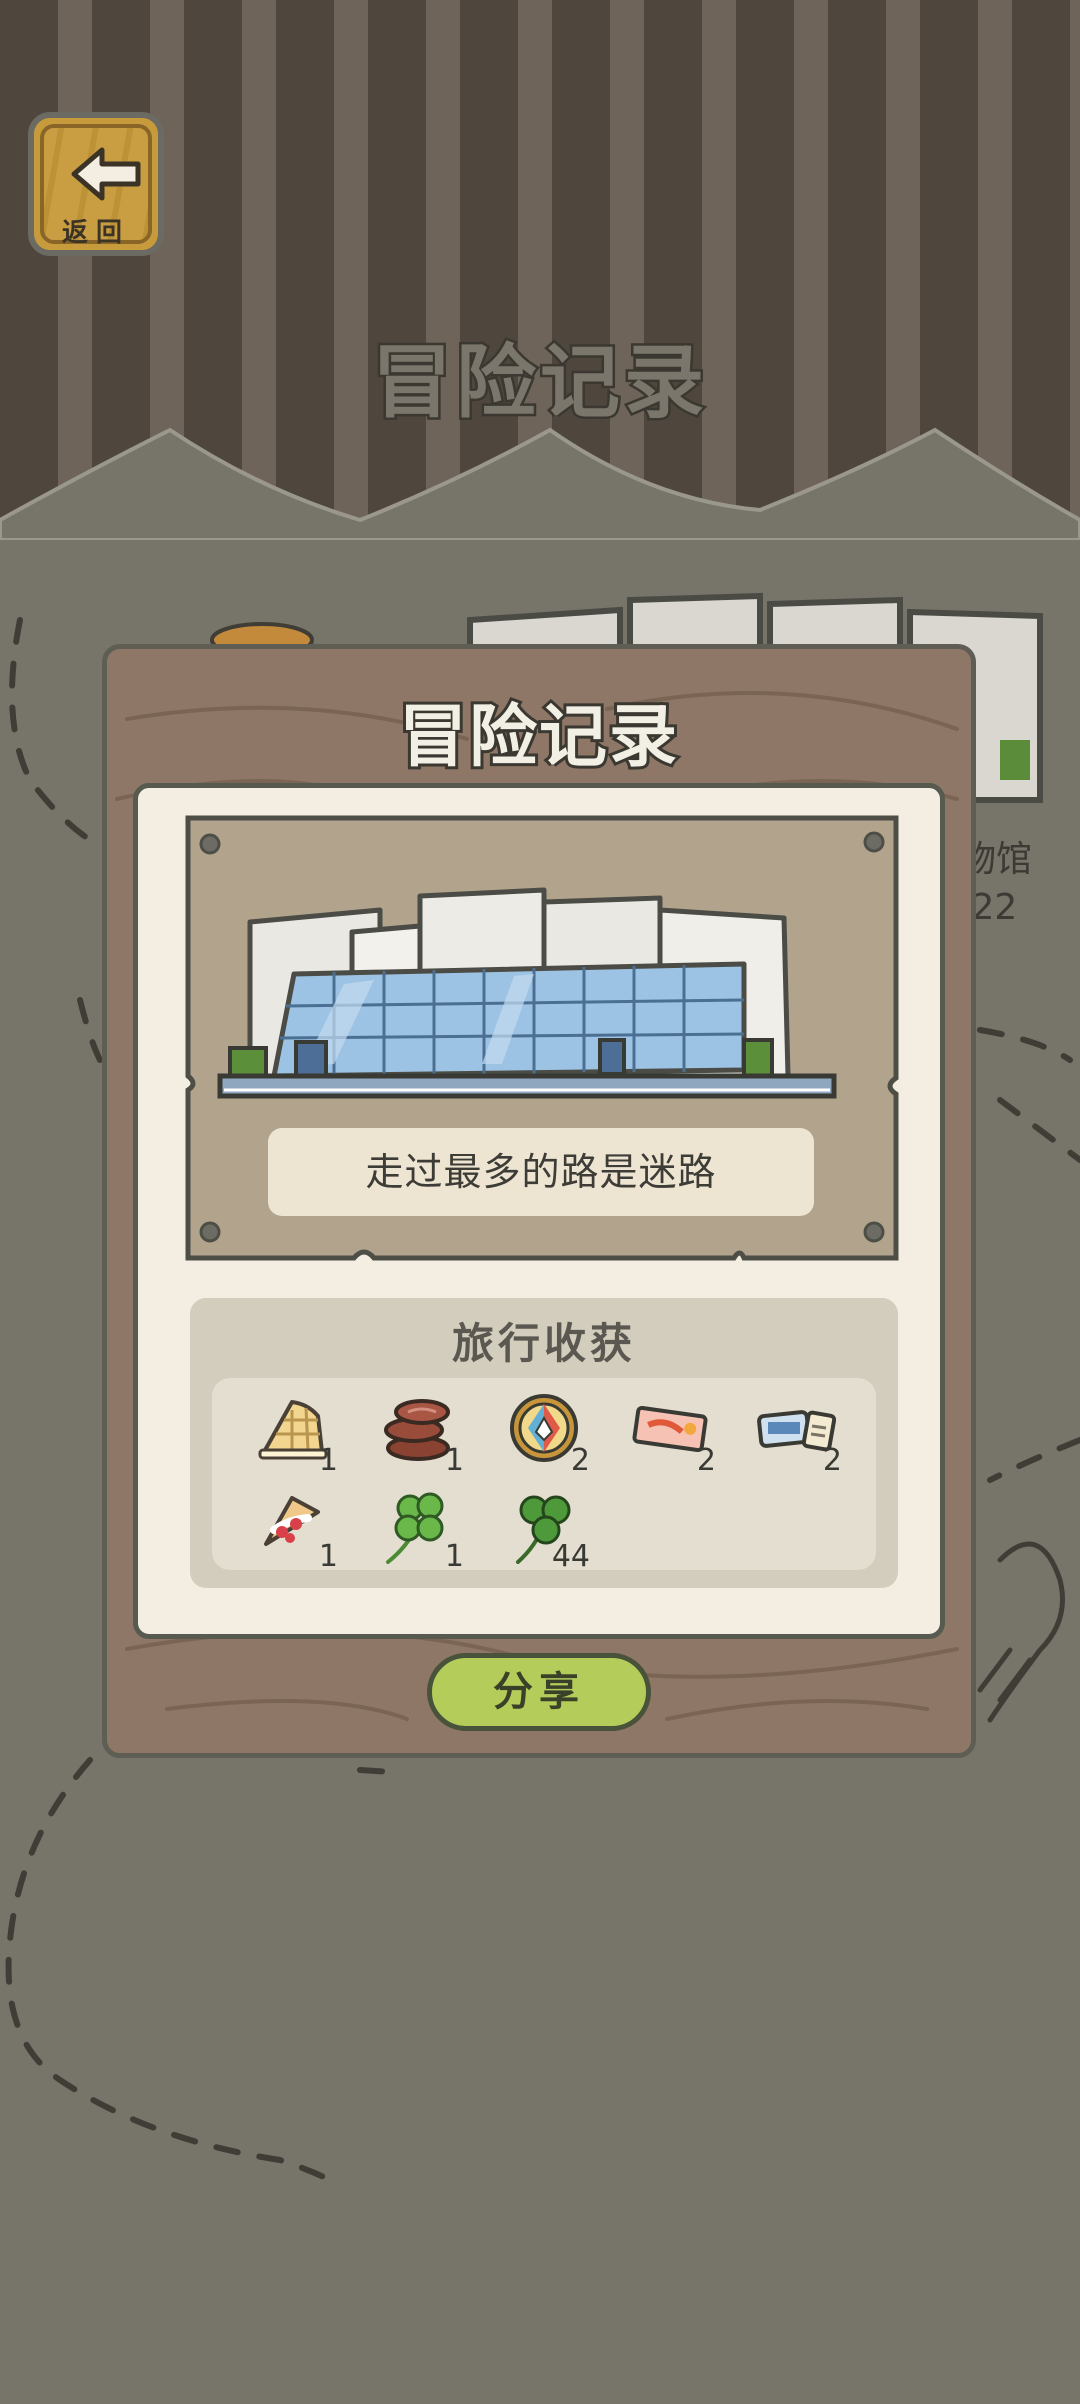 The height and width of the screenshot is (2404, 1080). Describe the element at coordinates (670, 1431) in the screenshot. I see `reward-ticket: 2` at that location.